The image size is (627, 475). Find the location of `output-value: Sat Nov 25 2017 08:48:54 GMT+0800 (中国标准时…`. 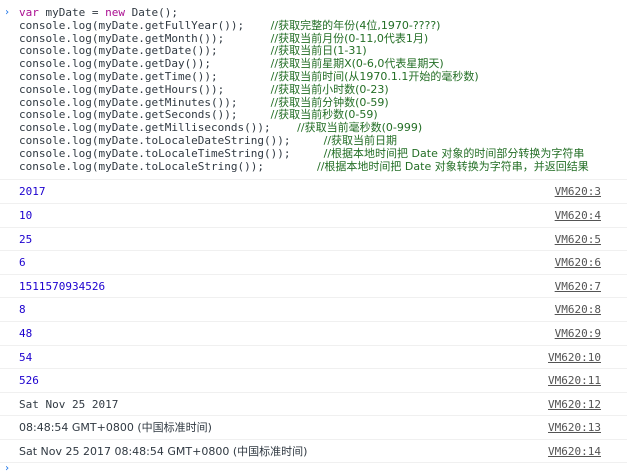

output-value: Sat Nov 25 2017 08:48:54 GMT+0800 (中国标准时… is located at coordinates (163, 451).